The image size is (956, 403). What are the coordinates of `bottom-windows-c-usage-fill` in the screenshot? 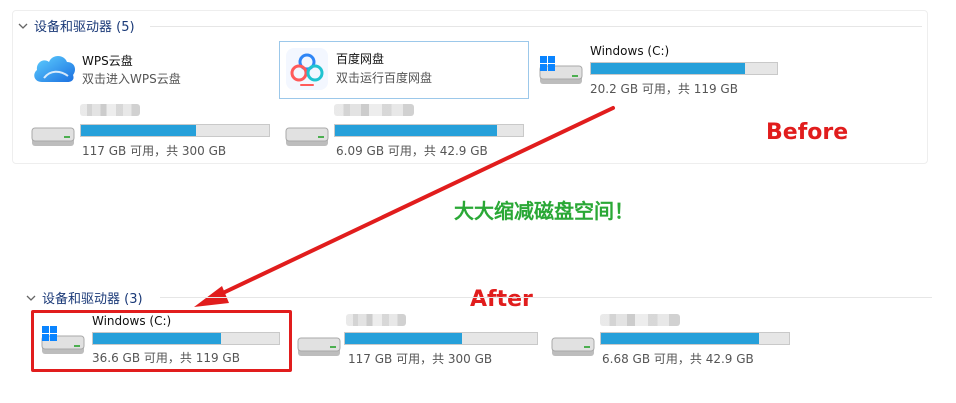 It's located at (157, 338).